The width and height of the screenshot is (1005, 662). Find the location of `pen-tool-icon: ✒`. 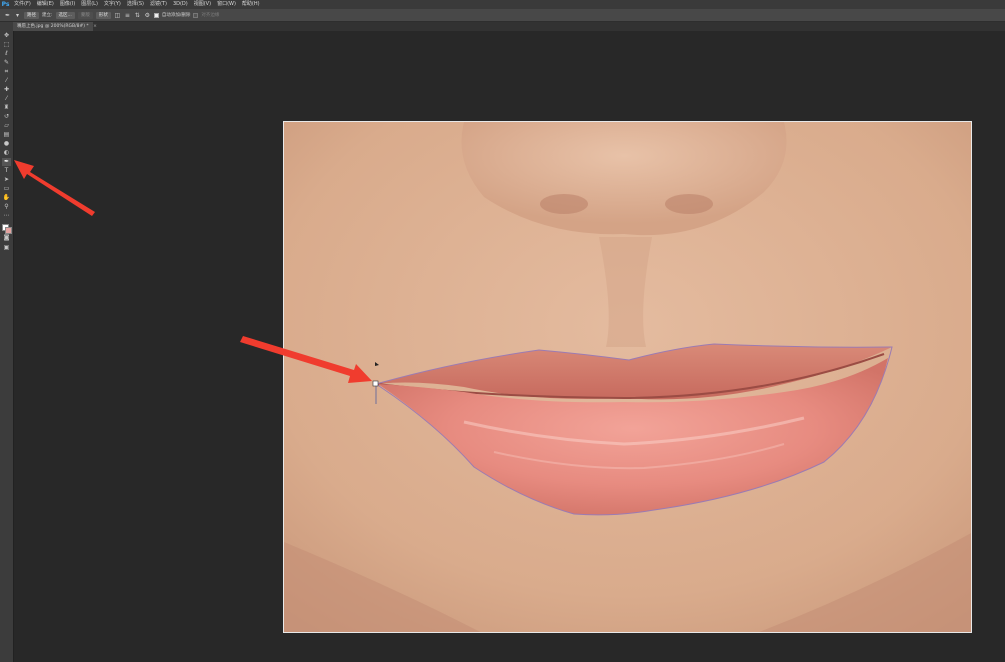

pen-tool-icon: ✒ is located at coordinates (6, 162).